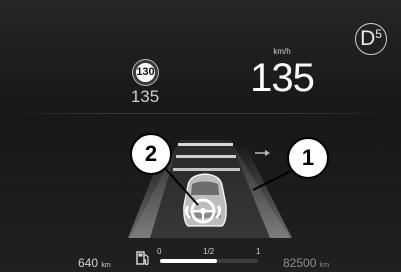 This screenshot has width=401, height=272. Describe the element at coordinates (209, 251) in the screenshot. I see `fuel-half-label: 1/2` at that location.